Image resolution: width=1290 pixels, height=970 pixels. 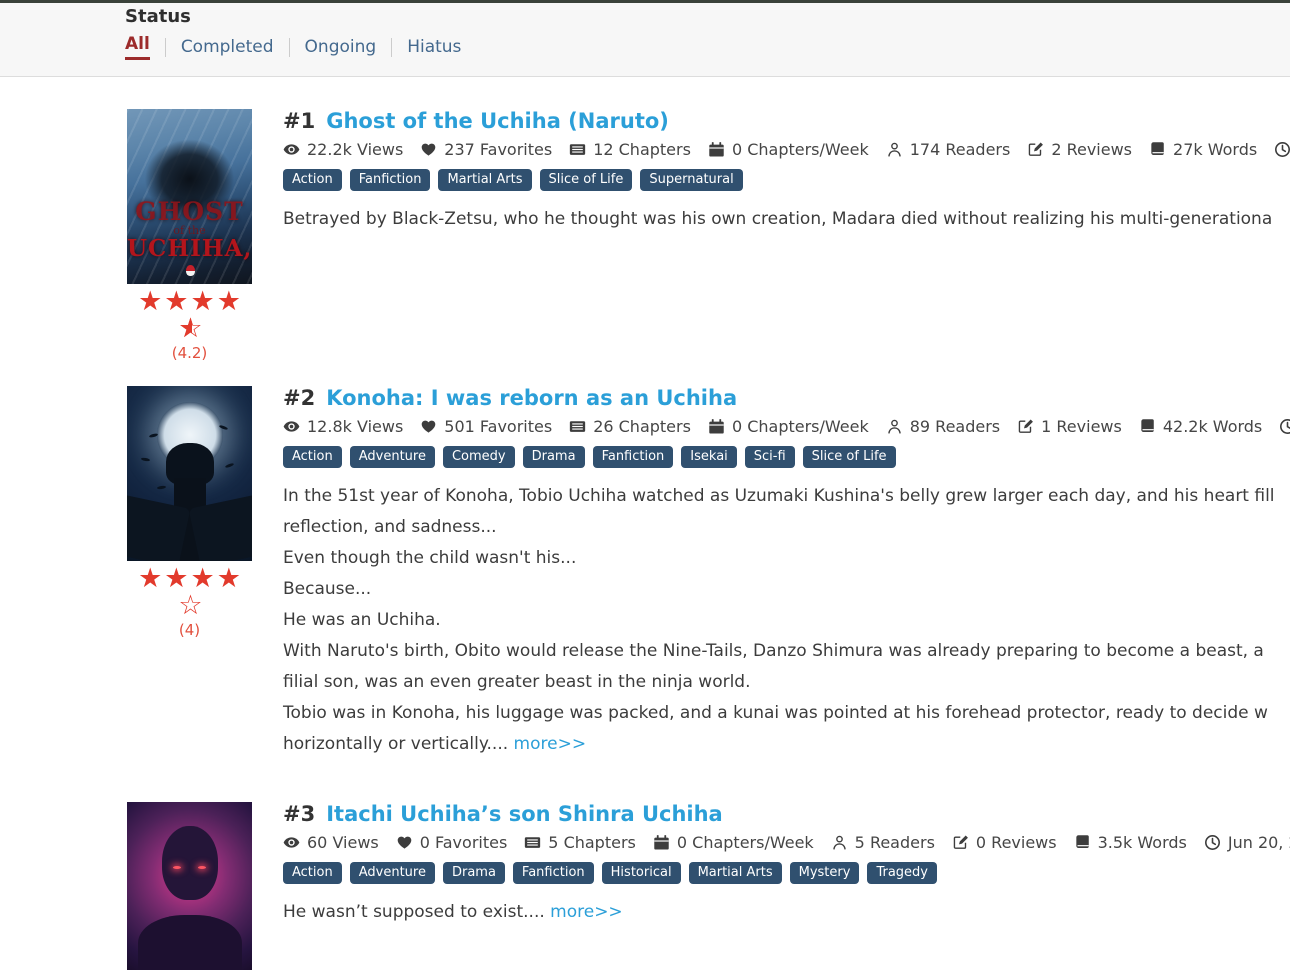 I want to click on tag-link: Sci-fi, so click(x=769, y=457).